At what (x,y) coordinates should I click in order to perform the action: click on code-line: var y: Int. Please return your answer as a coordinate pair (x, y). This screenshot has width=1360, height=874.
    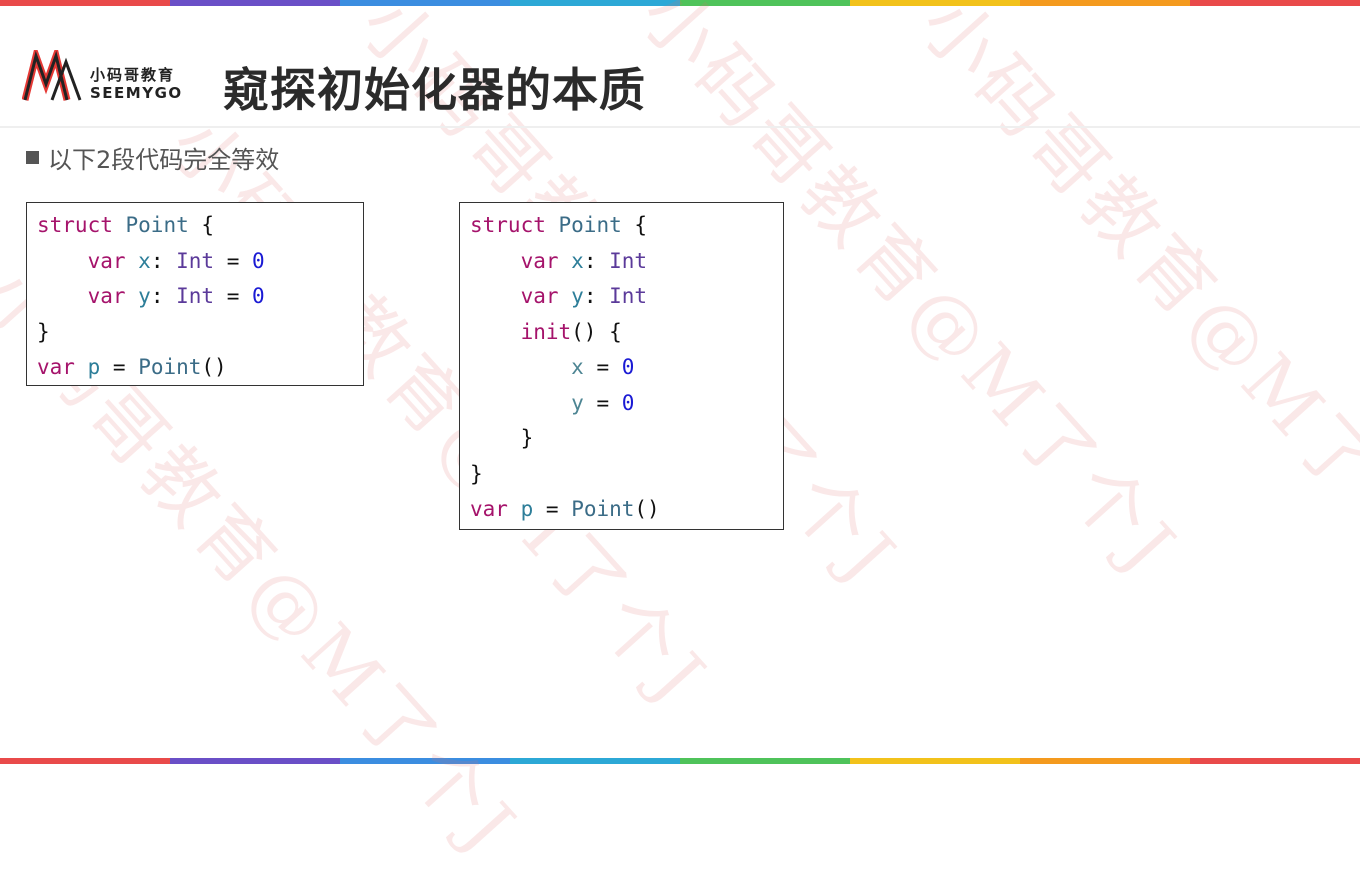
    Looking at the image, I should click on (621, 297).